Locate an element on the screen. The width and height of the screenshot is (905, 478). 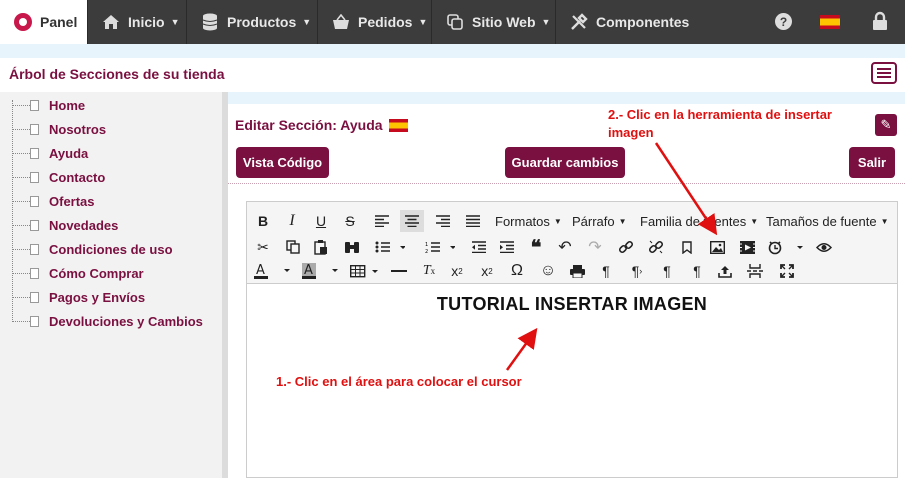
arrow-to-editor-area is located at coordinates (521, 349).